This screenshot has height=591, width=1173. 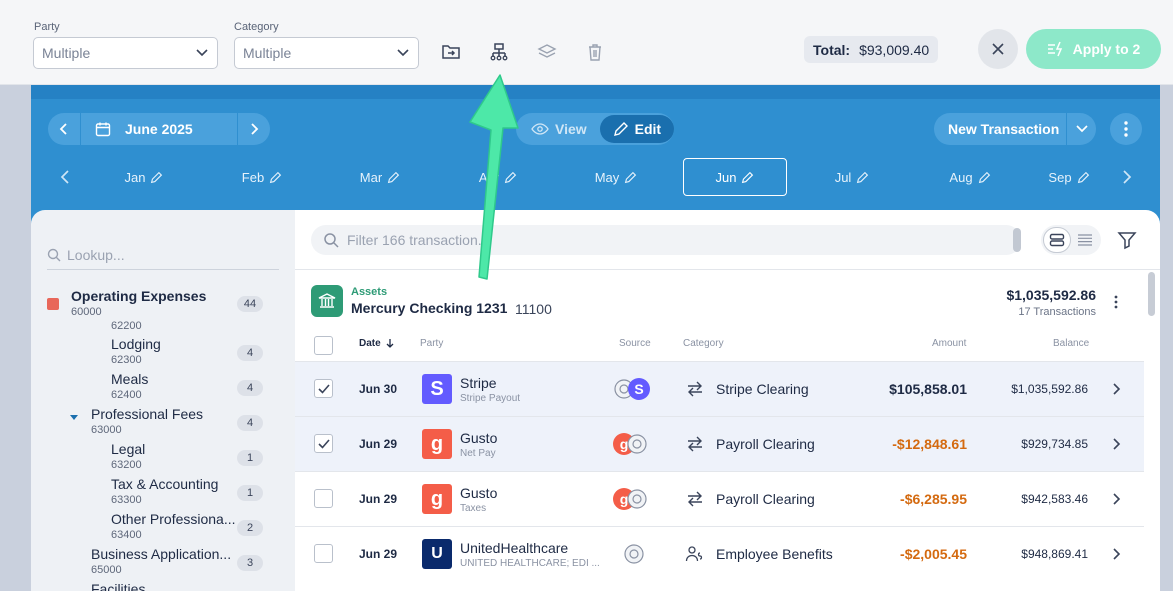 What do you see at coordinates (735, 177) in the screenshot?
I see `month-jun: Jun` at bounding box center [735, 177].